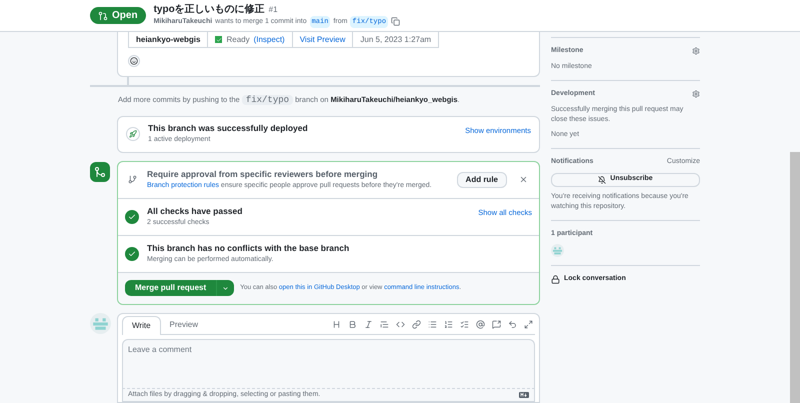  I want to click on emoji-button, so click(134, 61).